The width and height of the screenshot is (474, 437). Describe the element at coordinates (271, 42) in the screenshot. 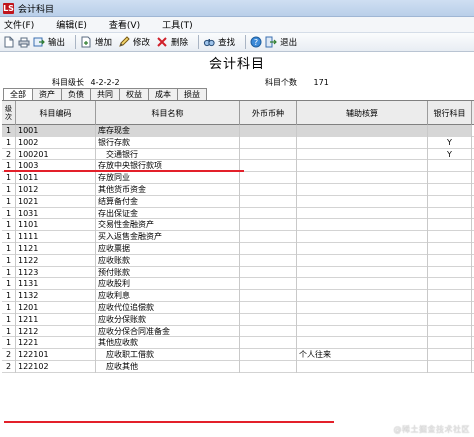

I see `exit-icon` at that location.